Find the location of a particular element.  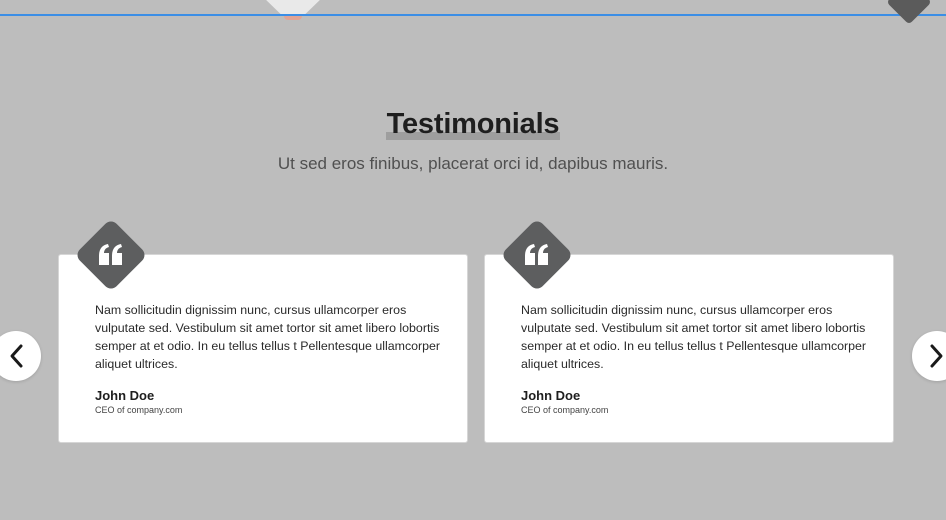

top-decorative-diamond is located at coordinates (909, 12).